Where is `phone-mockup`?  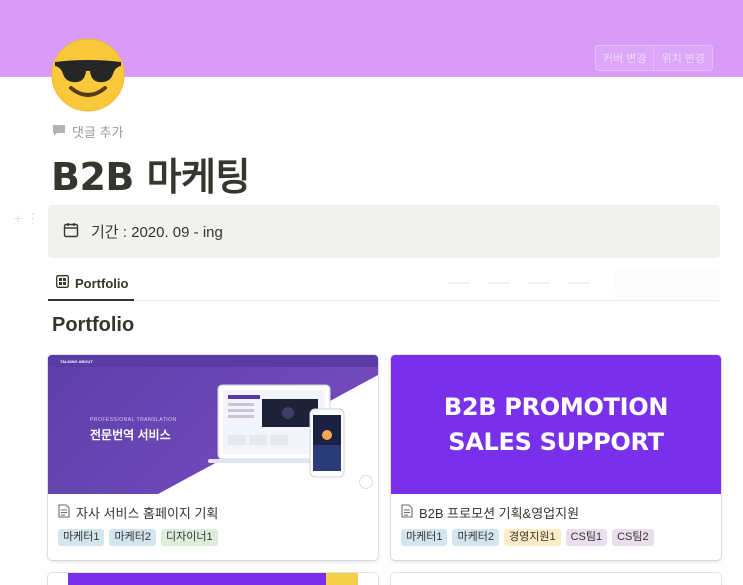
phone-mockup is located at coordinates (327, 443).